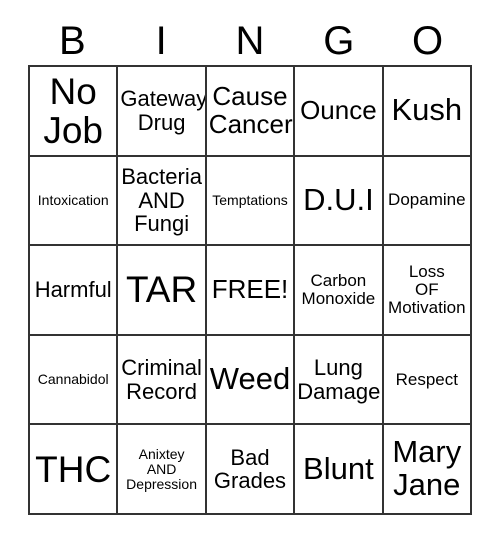  I want to click on bingo-cell-i2: Bacteria AND Fungi, so click(162, 201).